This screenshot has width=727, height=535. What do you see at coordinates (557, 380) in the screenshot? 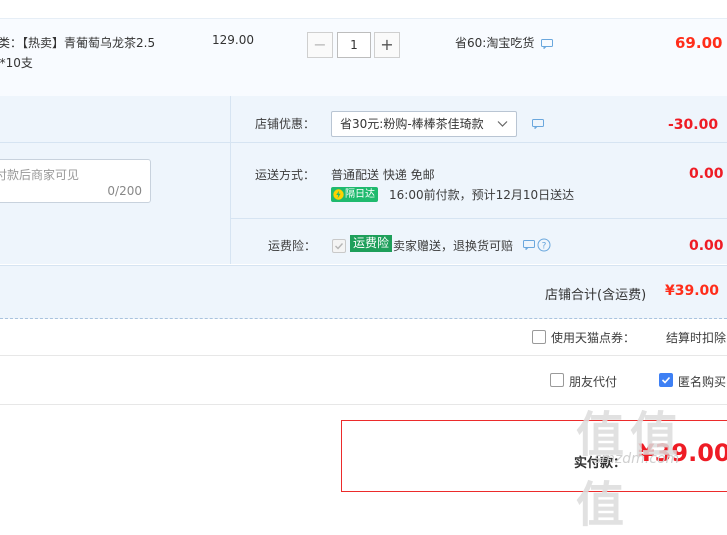
I see `friend-pay-checkbox` at bounding box center [557, 380].